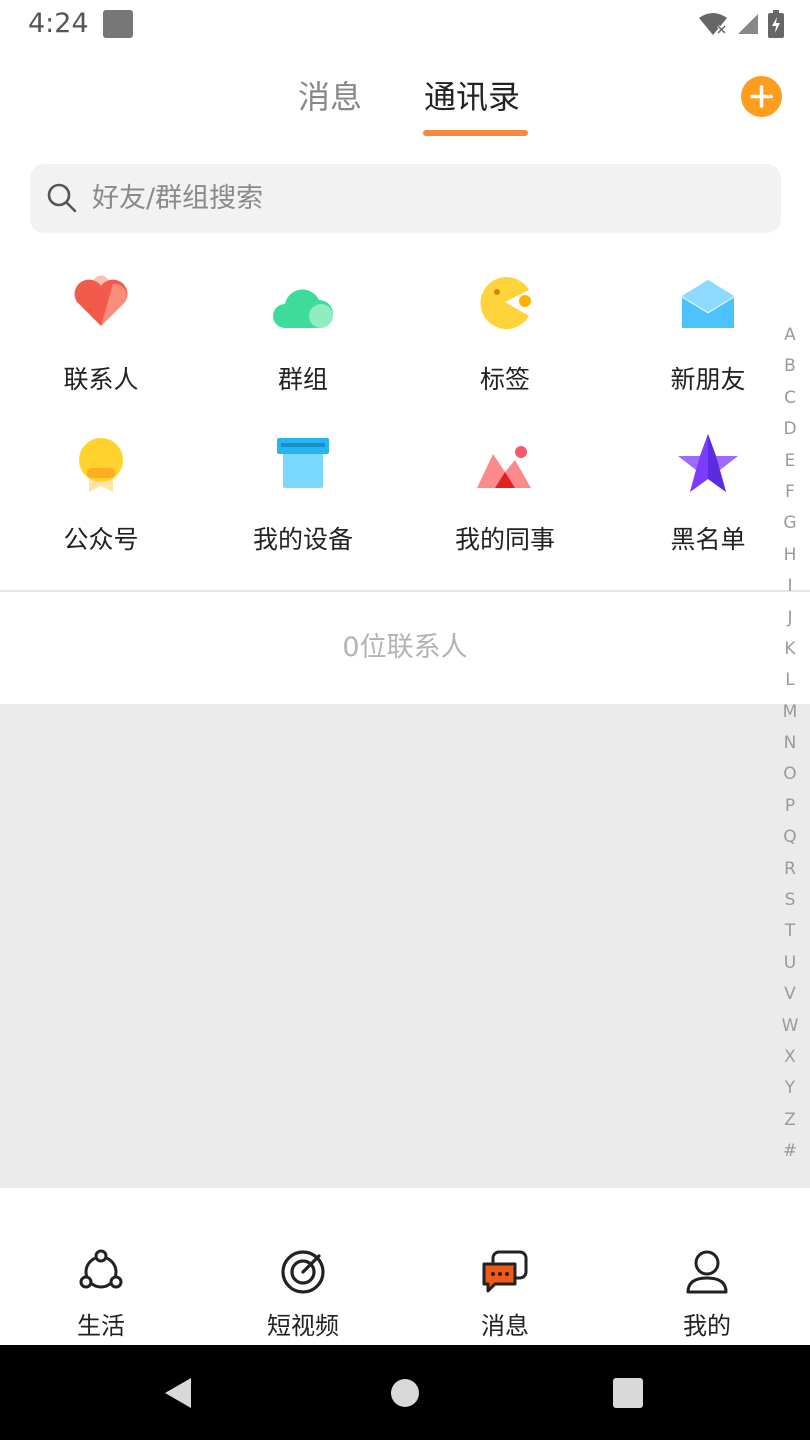  What do you see at coordinates (790, 335) in the screenshot?
I see `index-letter: A` at bounding box center [790, 335].